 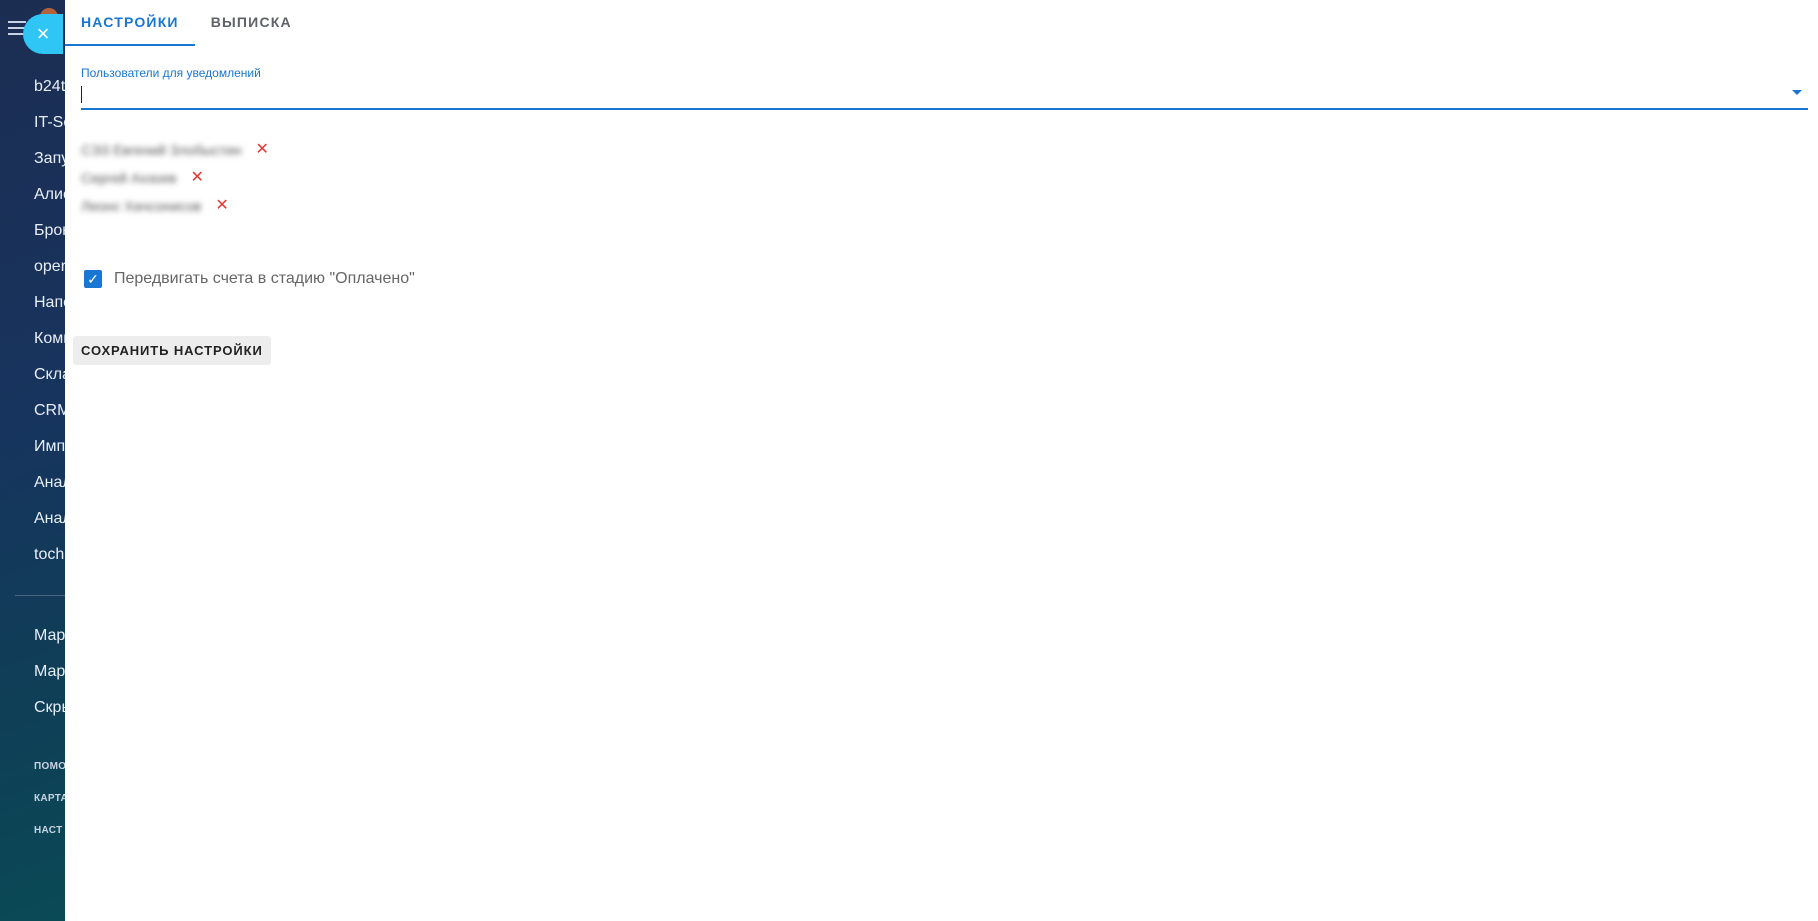 What do you see at coordinates (49, 303) in the screenshot?
I see `sidebar-item: Напс` at bounding box center [49, 303].